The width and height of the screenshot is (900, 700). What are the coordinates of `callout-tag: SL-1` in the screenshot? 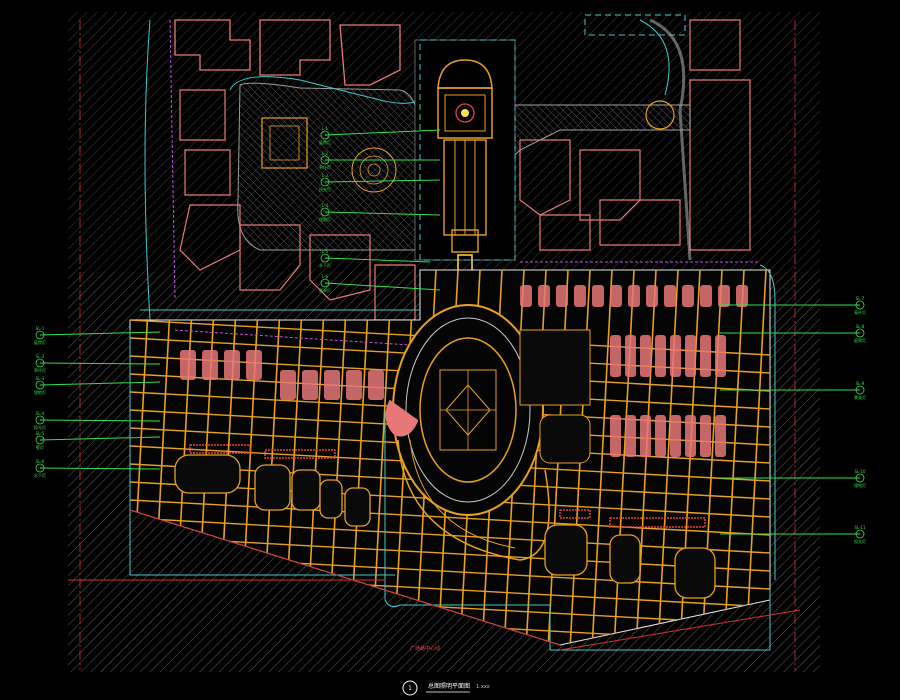 It's located at (40, 328).